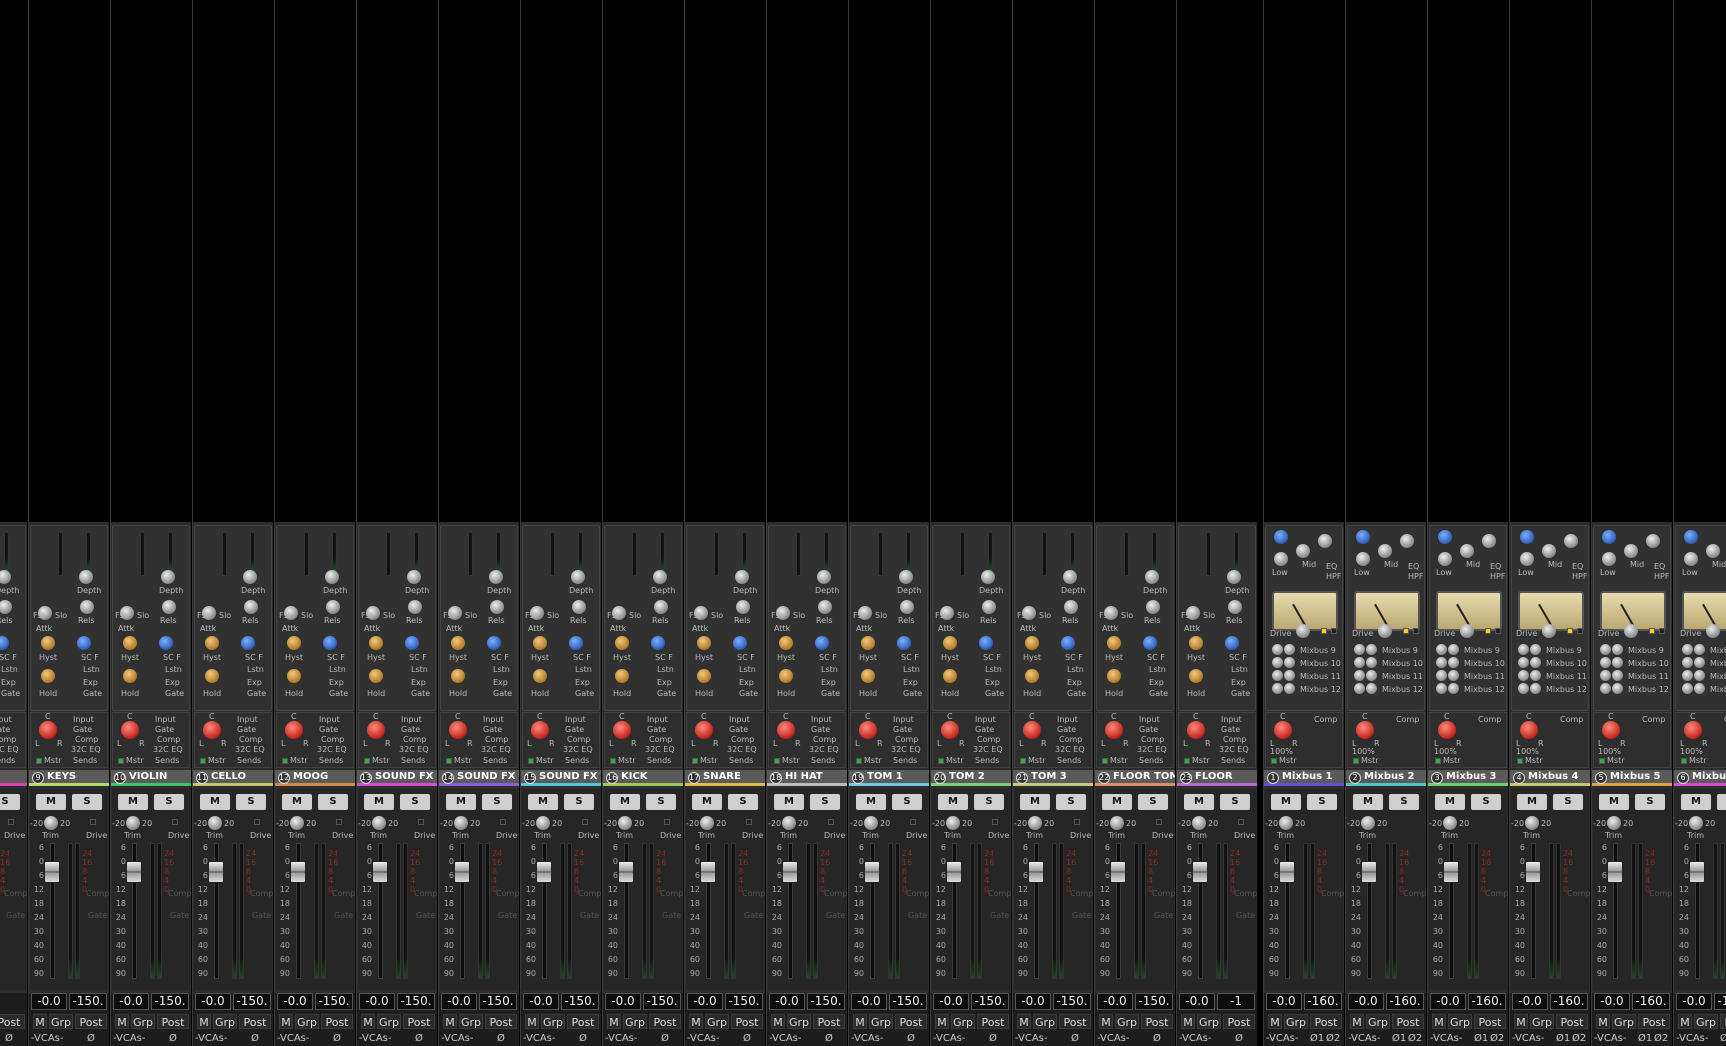 This screenshot has height=1046, width=1726. I want to click on eq-hi-gain-knob, so click(1653, 541).